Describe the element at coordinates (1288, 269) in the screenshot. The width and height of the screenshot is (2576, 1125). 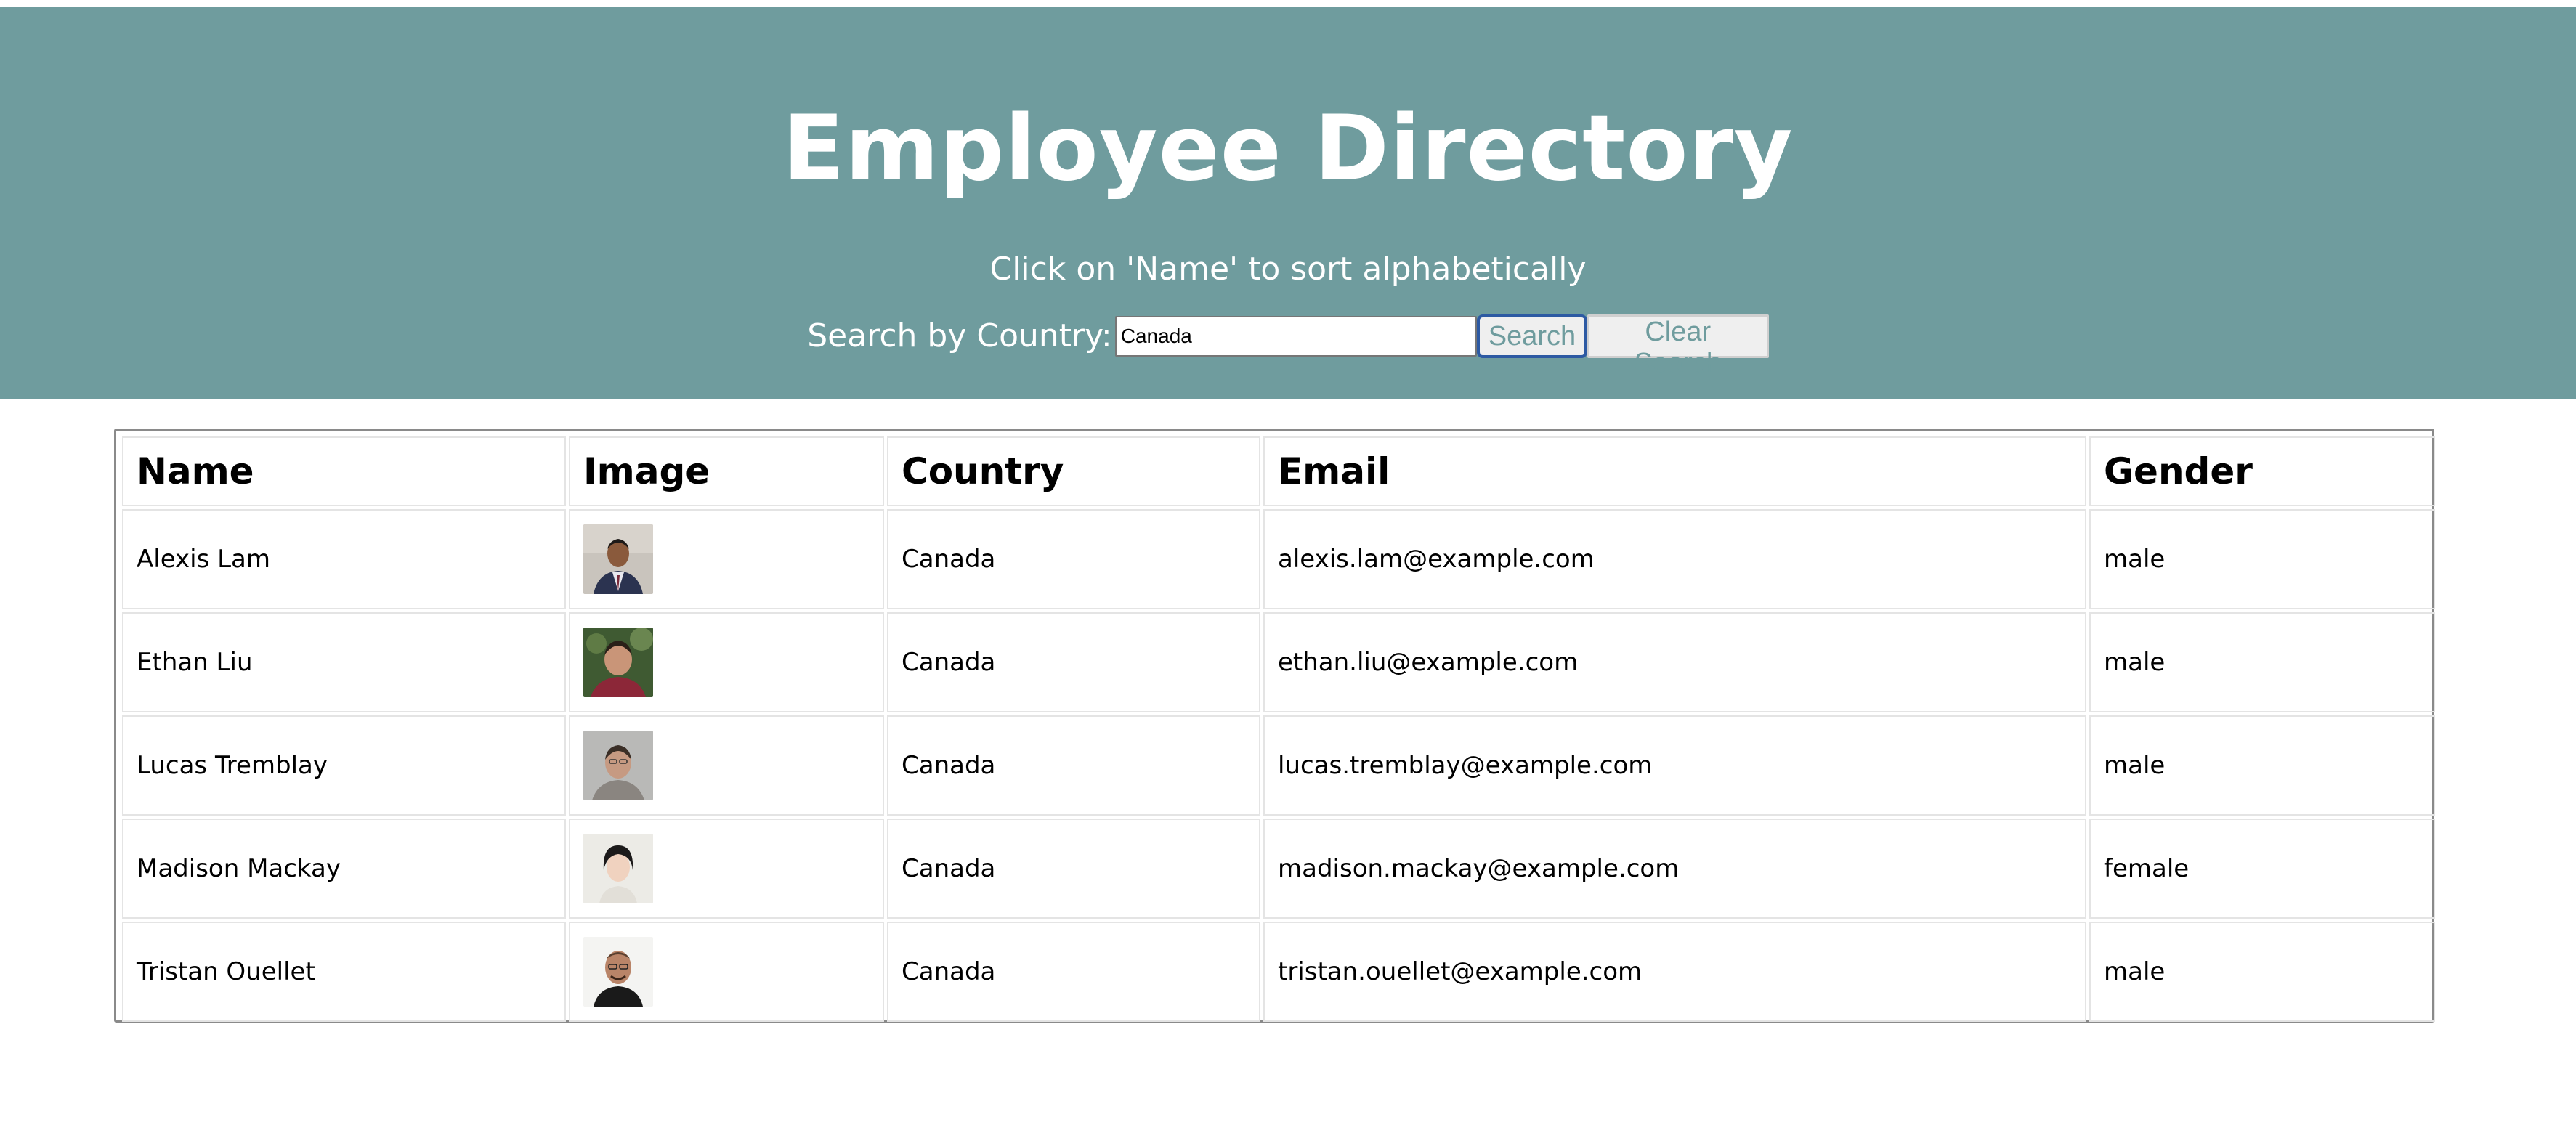
I see `sort-instructions: Click on 'Name' to sort alphabetically` at that location.